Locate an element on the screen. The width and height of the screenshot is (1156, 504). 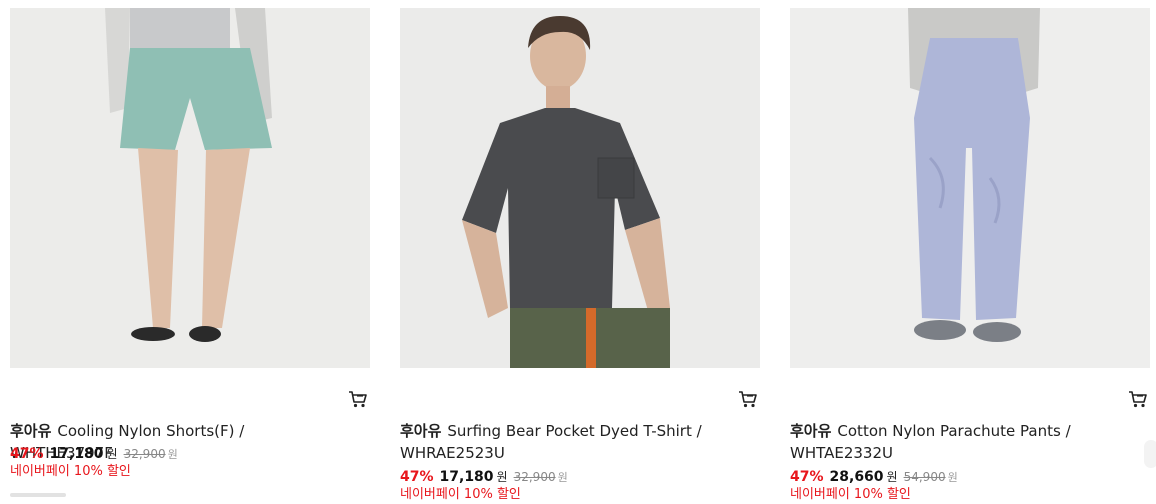
side-scroll-tab is located at coordinates (1150, 454).